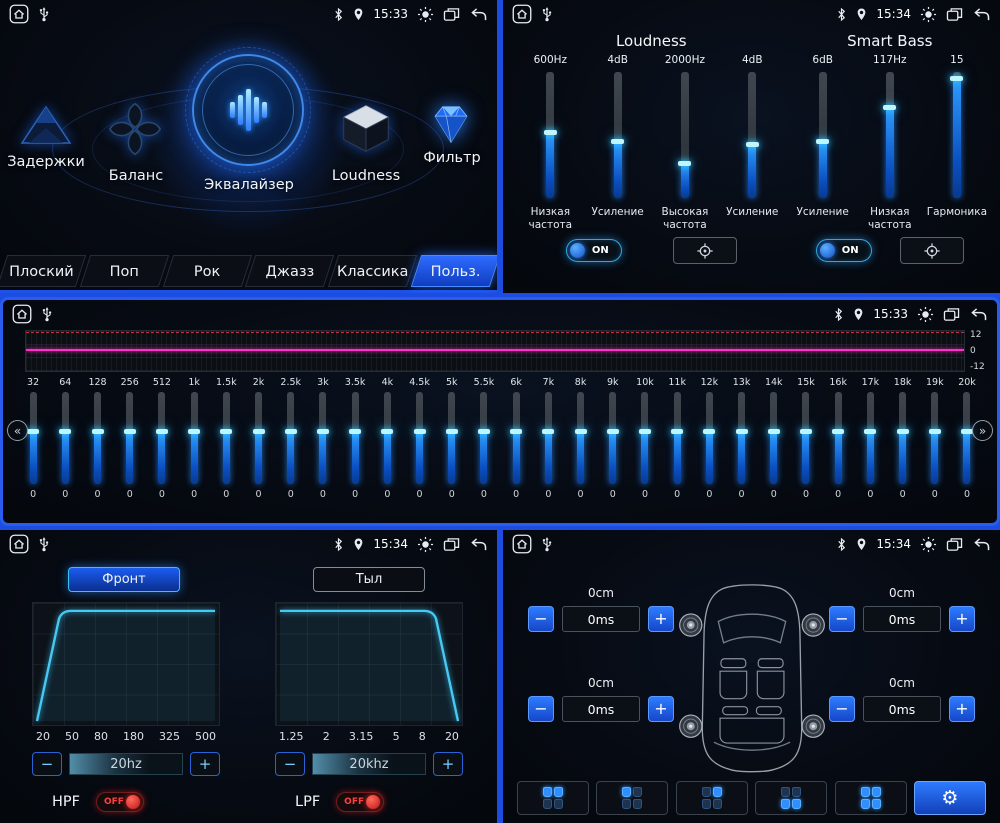 The height and width of the screenshot is (823, 1000). Describe the element at coordinates (632, 798) in the screenshot. I see `preset-seat-driver-button` at that location.